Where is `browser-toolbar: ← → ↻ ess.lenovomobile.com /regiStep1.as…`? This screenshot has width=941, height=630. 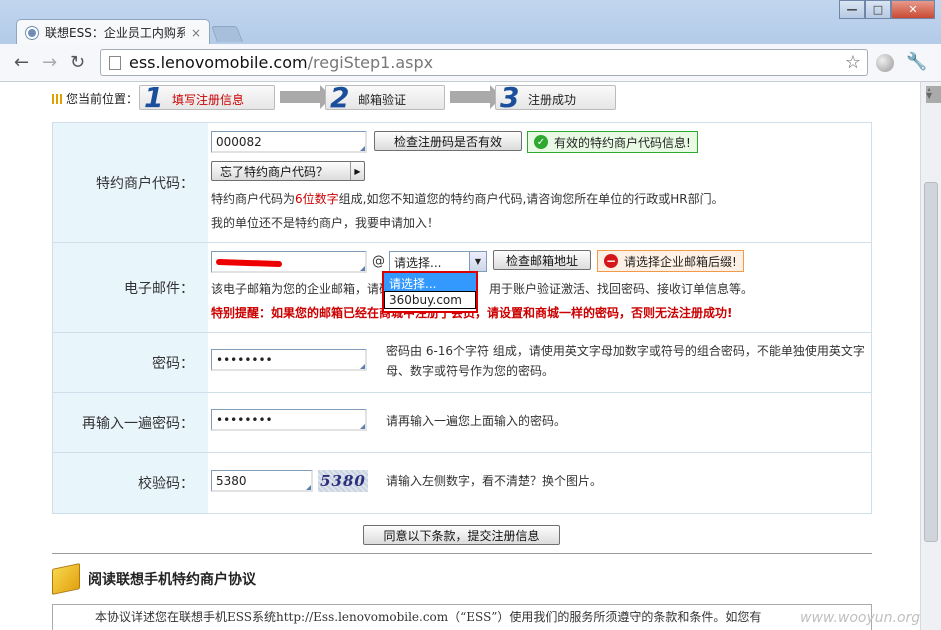 browser-toolbar: ← → ↻ ess.lenovomobile.com /regiStep1.as… is located at coordinates (470, 63).